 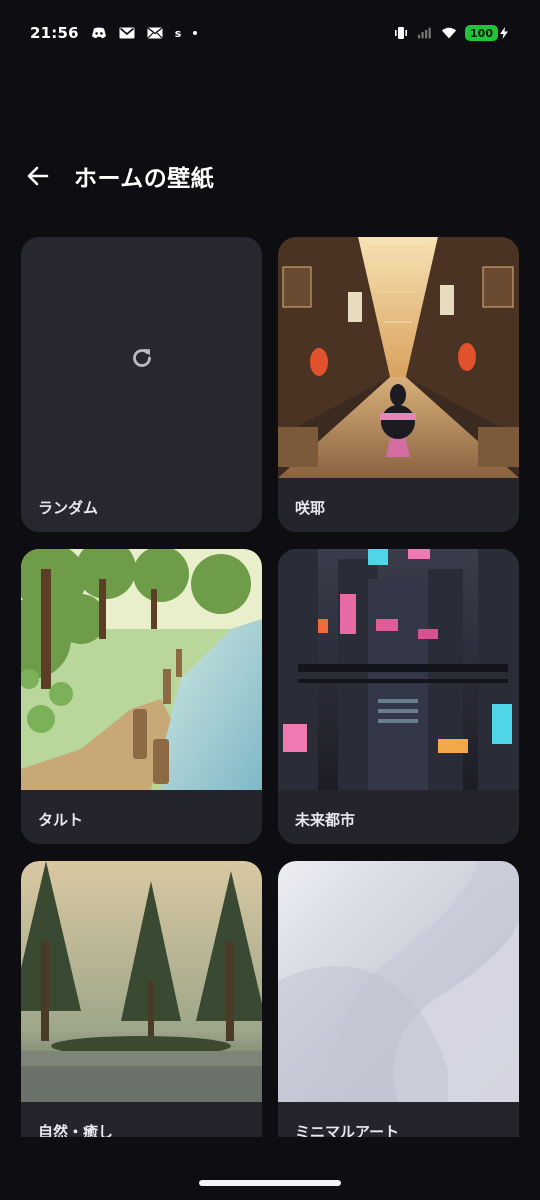 What do you see at coordinates (54, 33) in the screenshot?
I see `clock: 21:56` at bounding box center [54, 33].